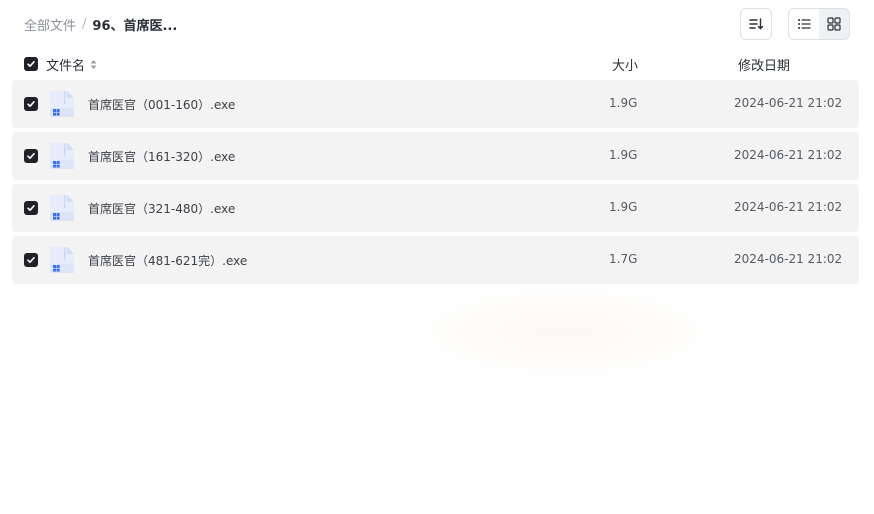 This screenshot has width=874, height=514. What do you see at coordinates (435, 156) in the screenshot?
I see `table-row: 首席医官（161-320）.exe 1.9G 2024-06-21 21:02` at bounding box center [435, 156].